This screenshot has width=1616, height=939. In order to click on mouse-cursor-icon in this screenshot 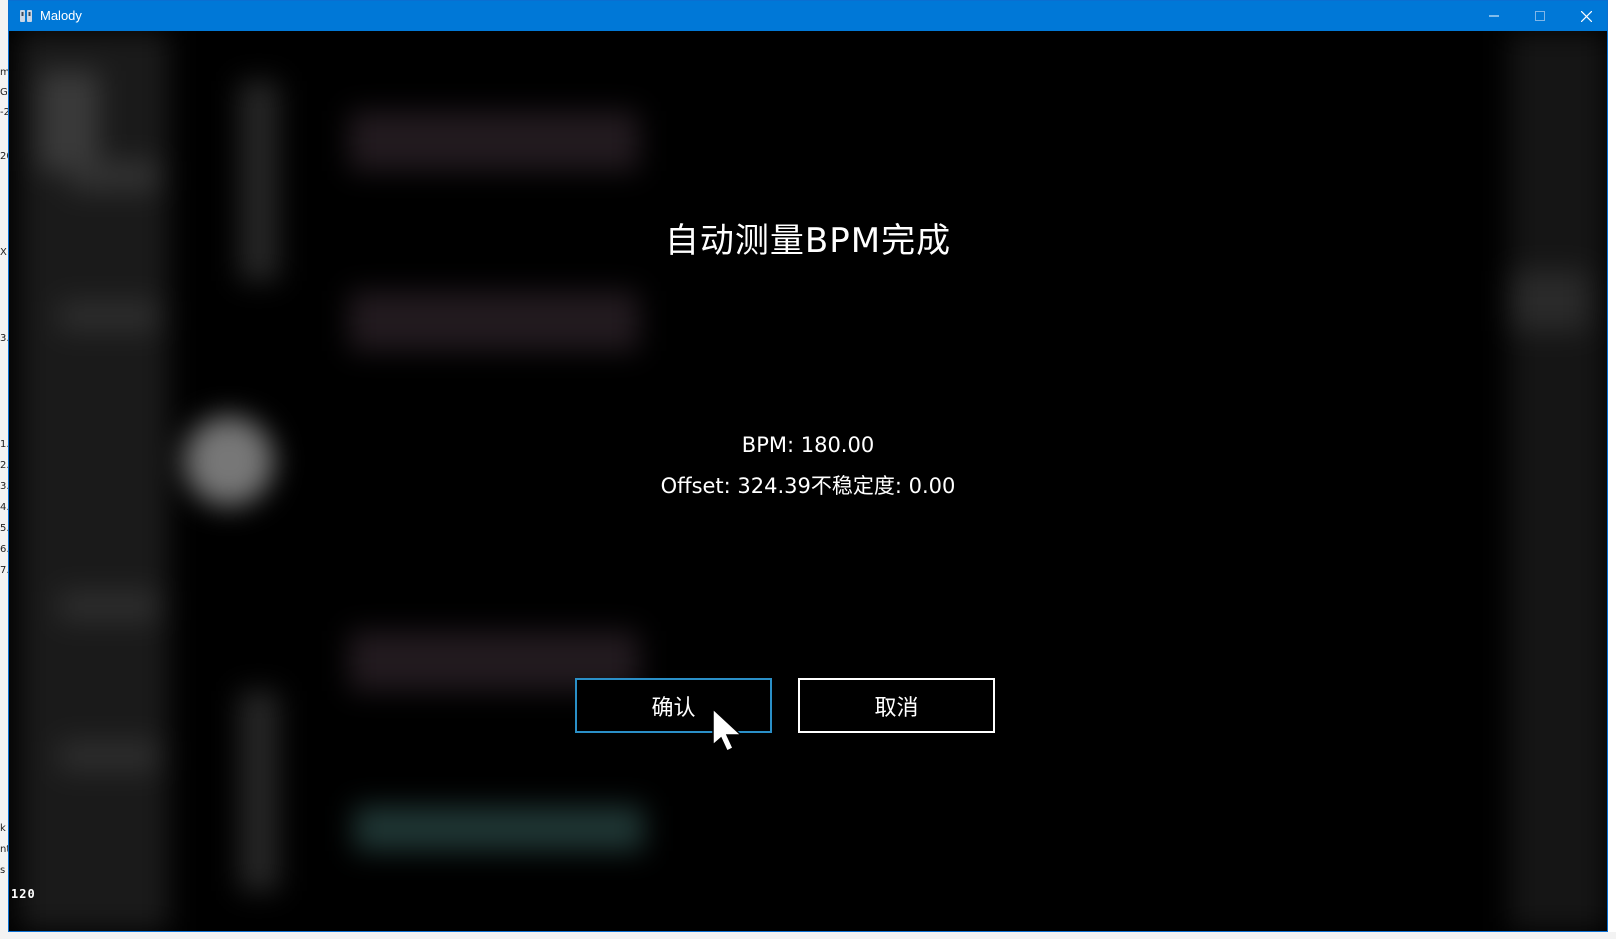, I will do `click(727, 730)`.